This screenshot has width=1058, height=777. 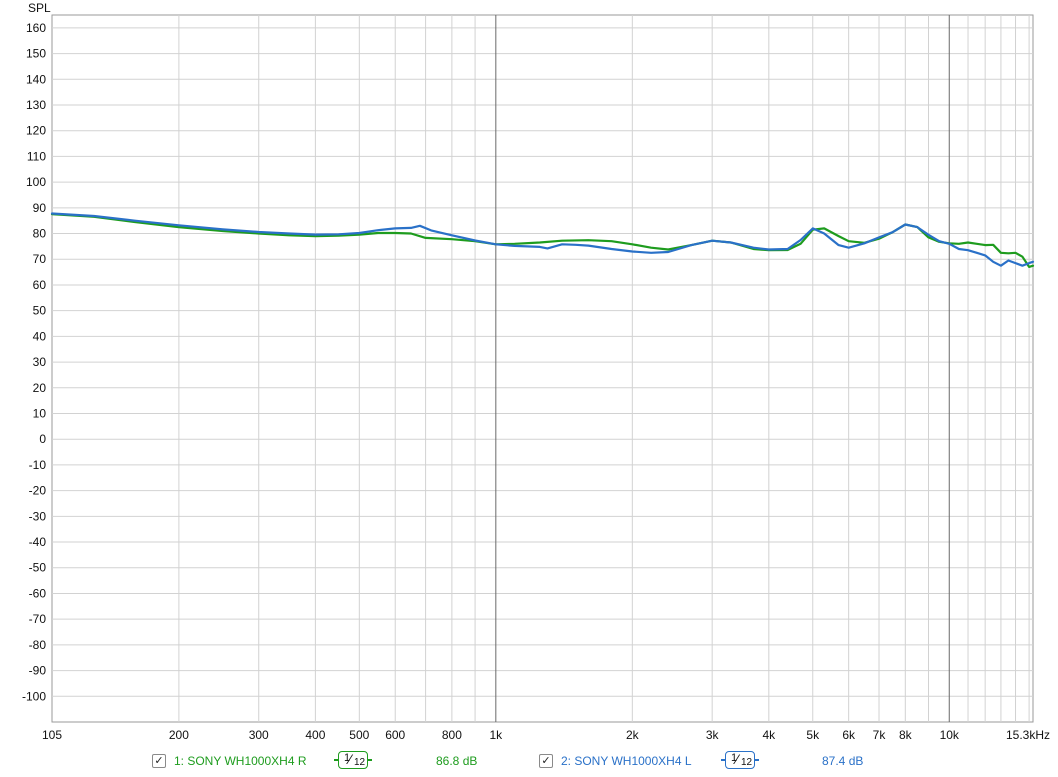 I want to click on x-tick-label: 1k, so click(x=496, y=735).